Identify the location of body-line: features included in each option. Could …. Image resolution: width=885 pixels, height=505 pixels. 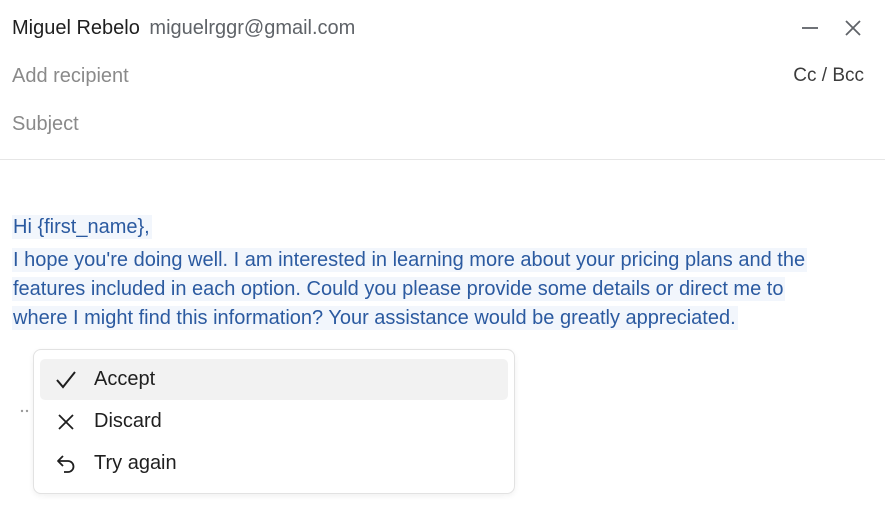
(399, 289).